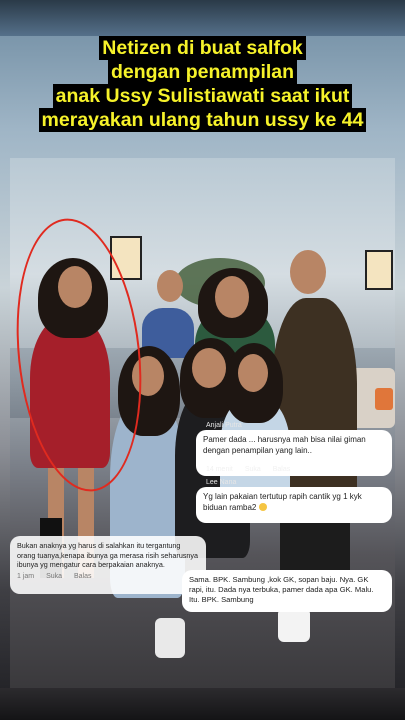  I want to click on commenter-name: Lee Nana, so click(221, 482).